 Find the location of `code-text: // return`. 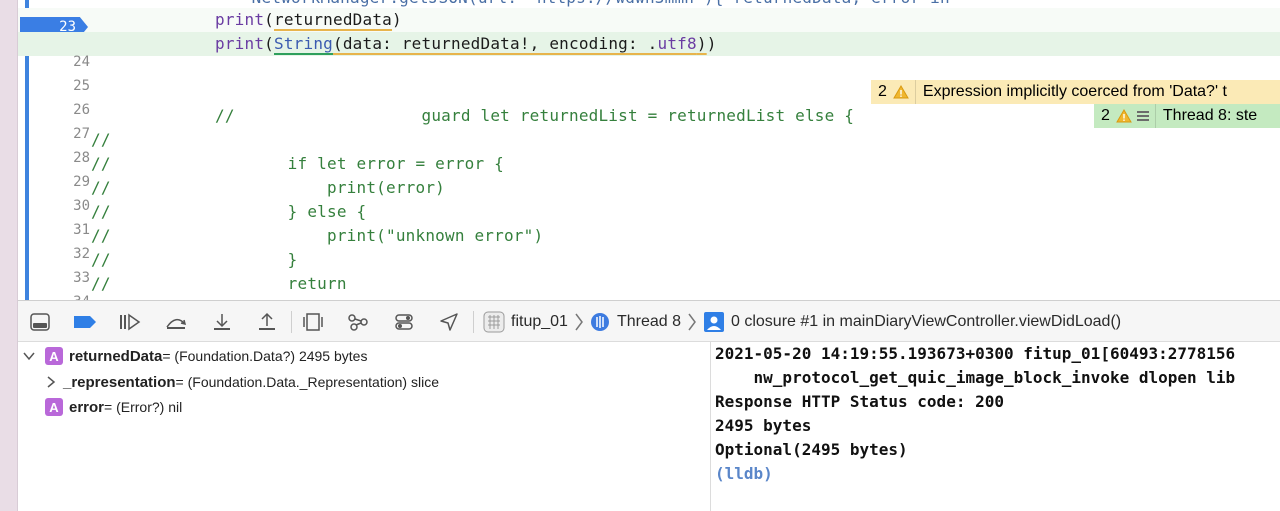

code-text: // return is located at coordinates (219, 283).